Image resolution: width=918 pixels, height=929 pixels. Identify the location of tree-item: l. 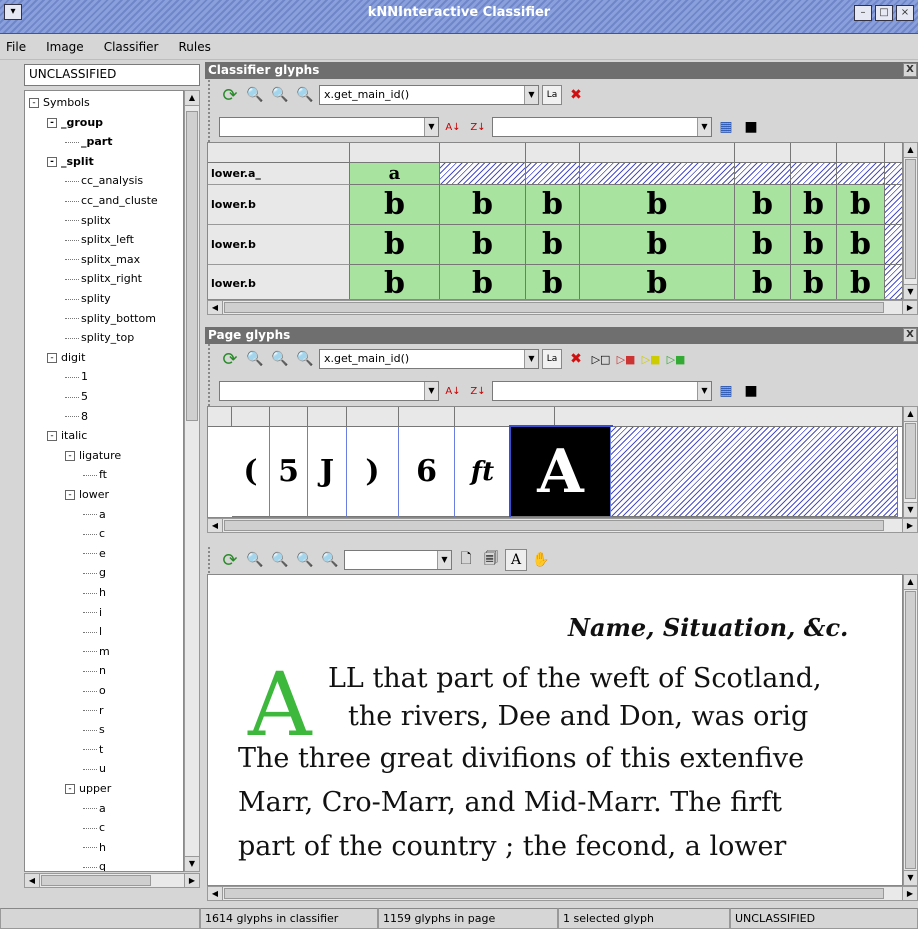
(92, 632).